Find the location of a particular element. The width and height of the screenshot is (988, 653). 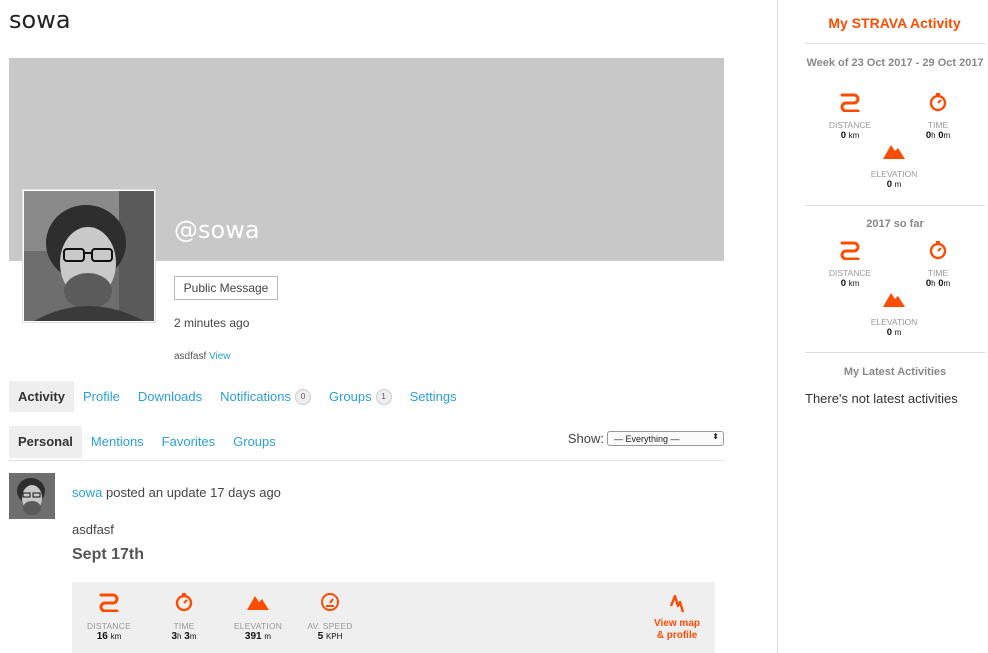

subtab-label: Personal is located at coordinates (45, 441).